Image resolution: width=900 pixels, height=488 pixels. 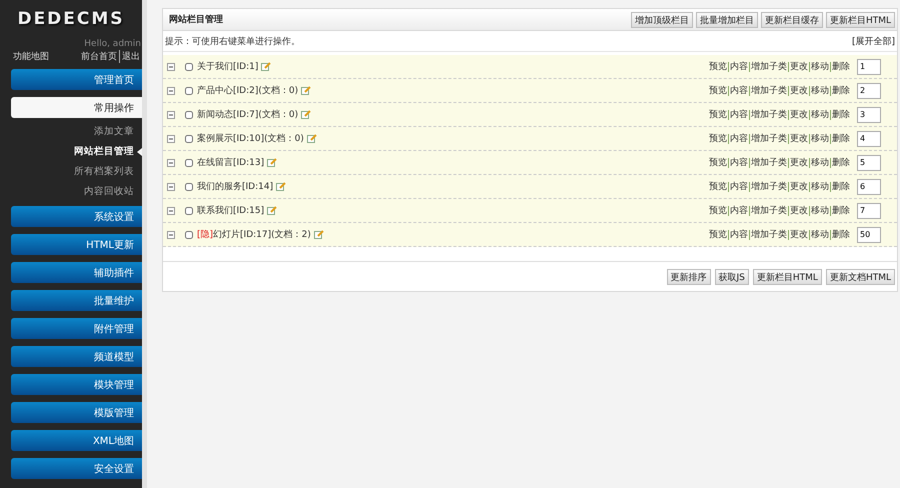 What do you see at coordinates (71, 132) in the screenshot?
I see `submenu-item: 添加文章` at bounding box center [71, 132].